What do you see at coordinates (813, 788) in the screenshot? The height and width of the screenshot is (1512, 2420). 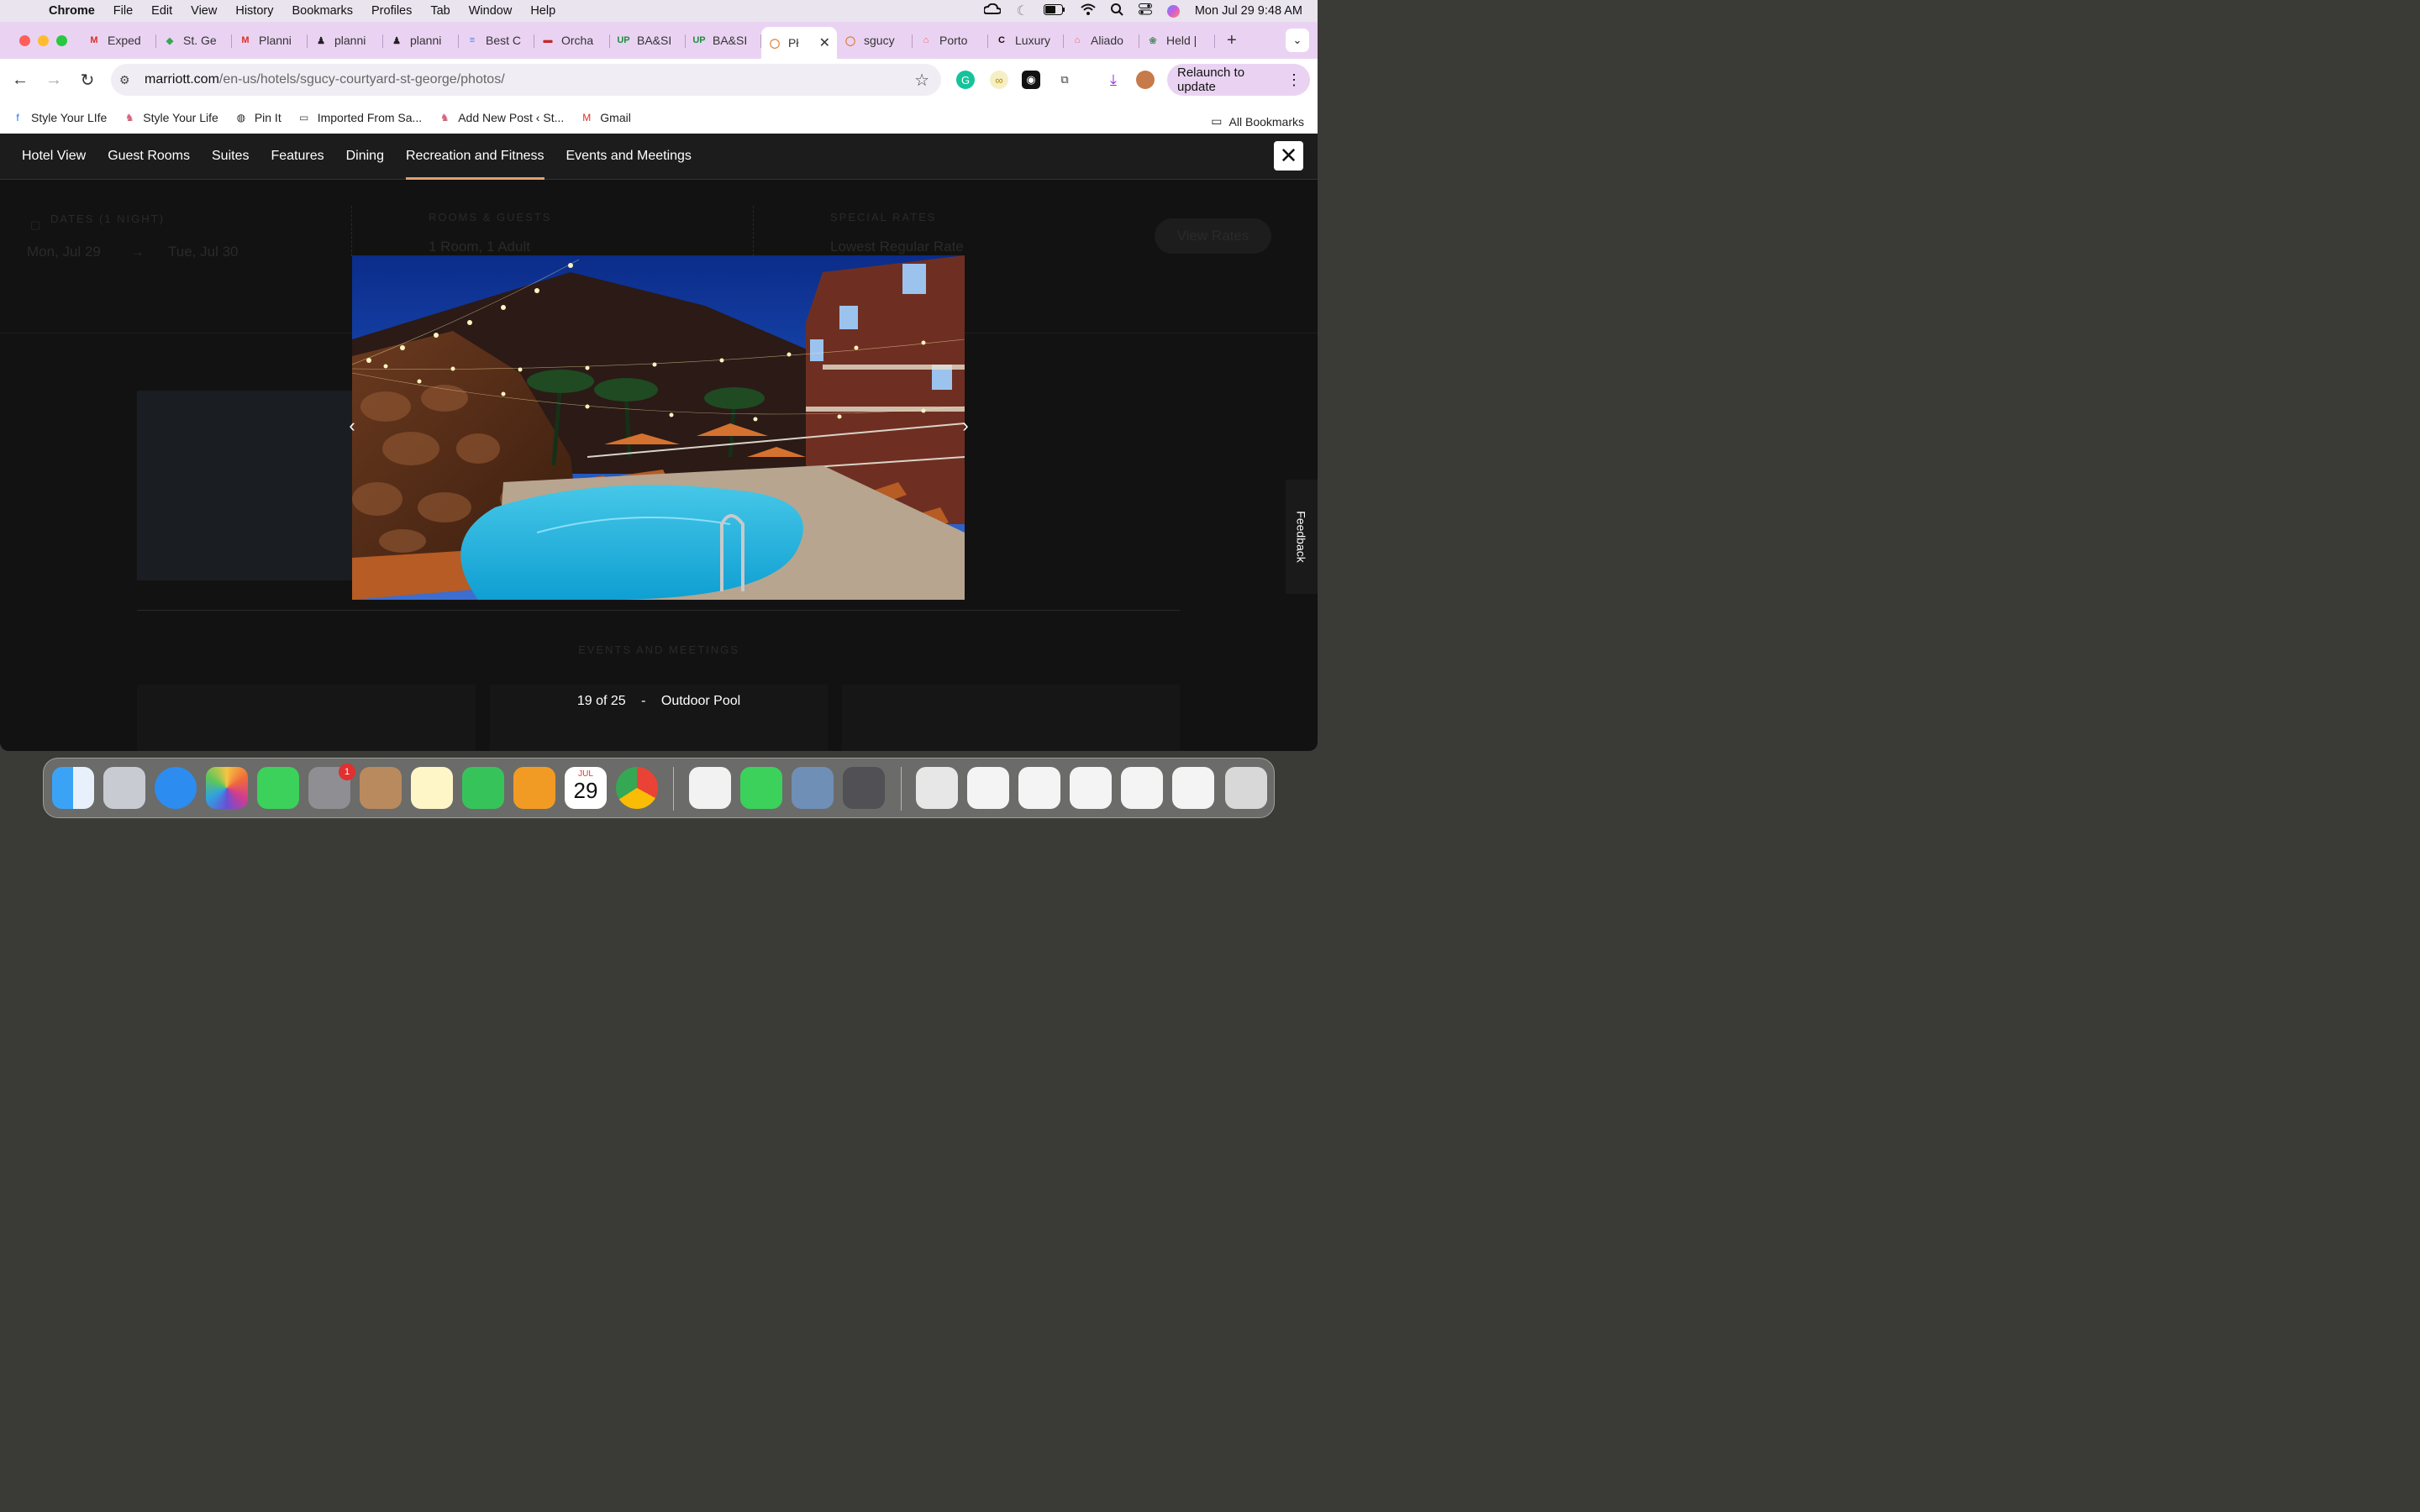 I see `preview-icon` at bounding box center [813, 788].